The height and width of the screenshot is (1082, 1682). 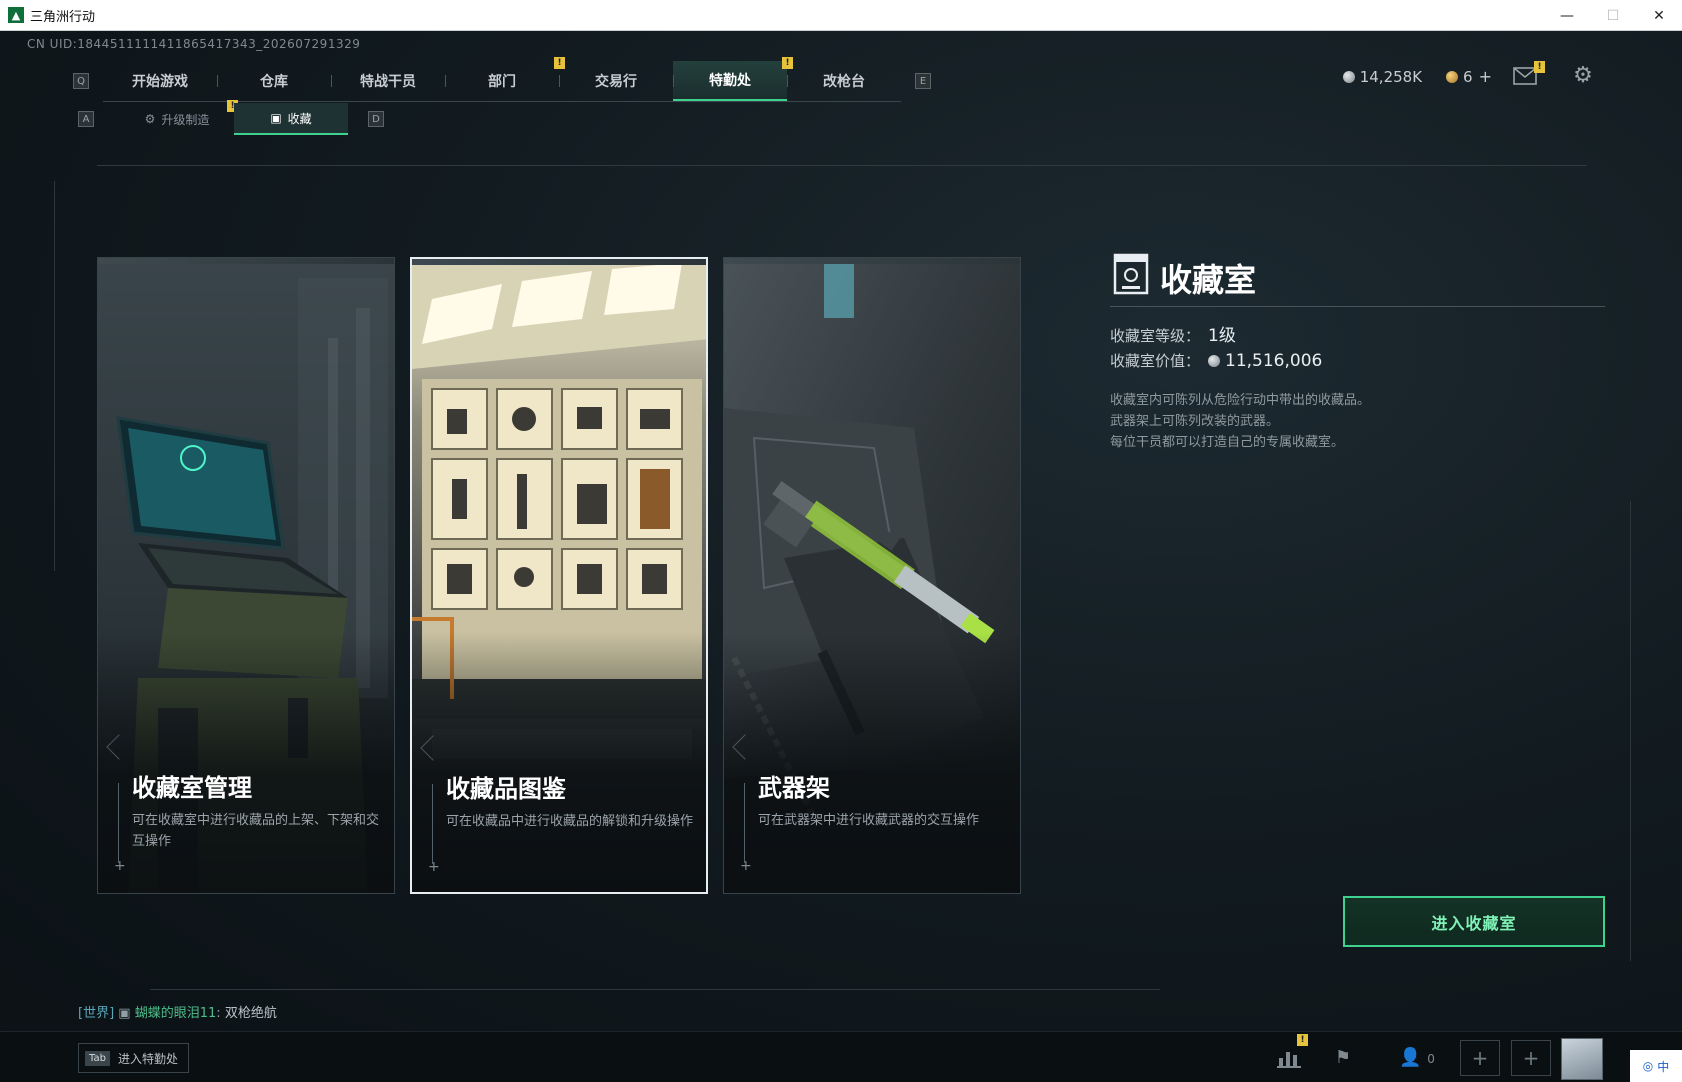 What do you see at coordinates (505, 78) in the screenshot?
I see `tab-department: 部门!` at bounding box center [505, 78].